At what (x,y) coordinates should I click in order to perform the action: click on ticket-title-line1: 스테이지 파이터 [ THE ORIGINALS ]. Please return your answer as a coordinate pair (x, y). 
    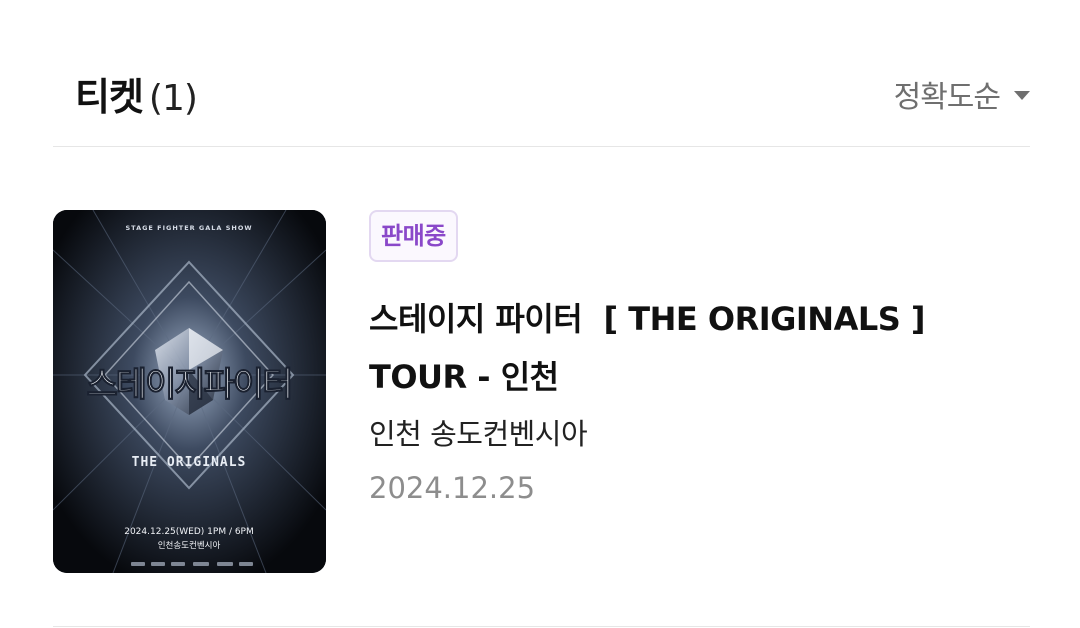
    Looking at the image, I should click on (647, 319).